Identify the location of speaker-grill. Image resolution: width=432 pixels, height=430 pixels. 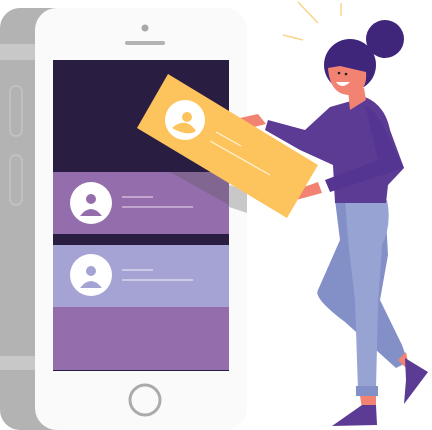
(145, 43).